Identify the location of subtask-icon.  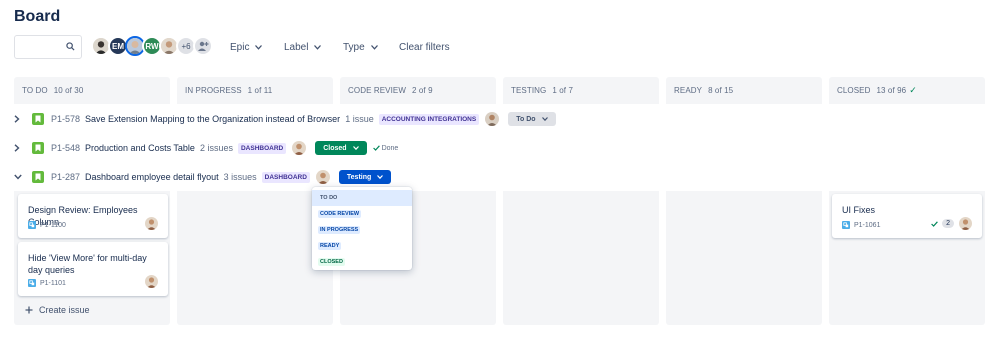
(846, 225).